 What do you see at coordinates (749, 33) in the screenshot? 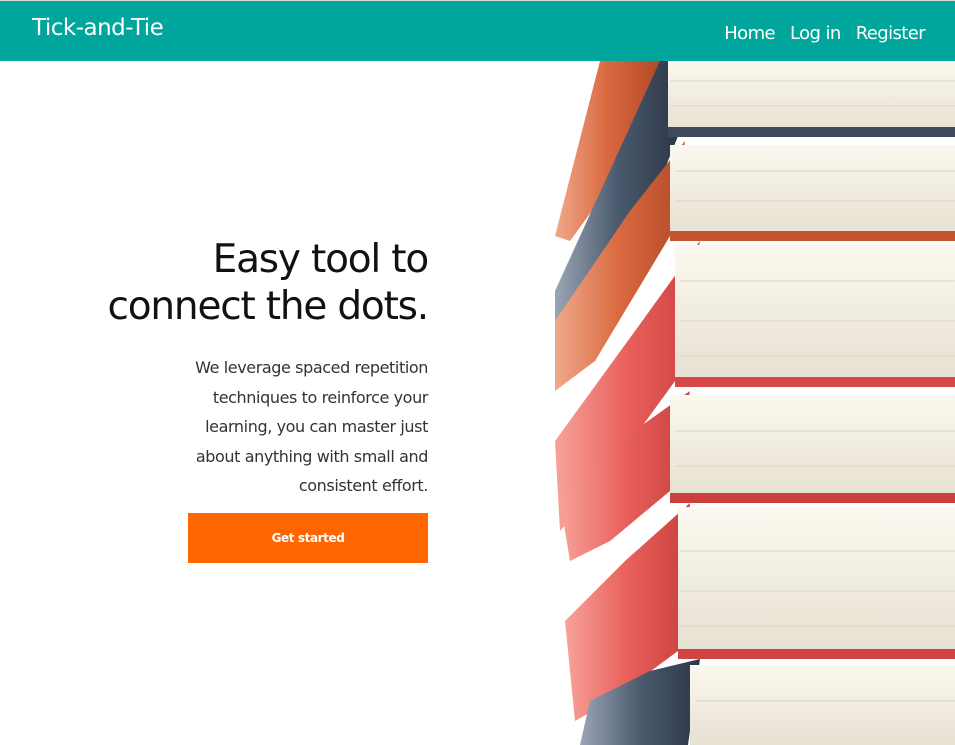
I see `nav-home-link: Home` at bounding box center [749, 33].